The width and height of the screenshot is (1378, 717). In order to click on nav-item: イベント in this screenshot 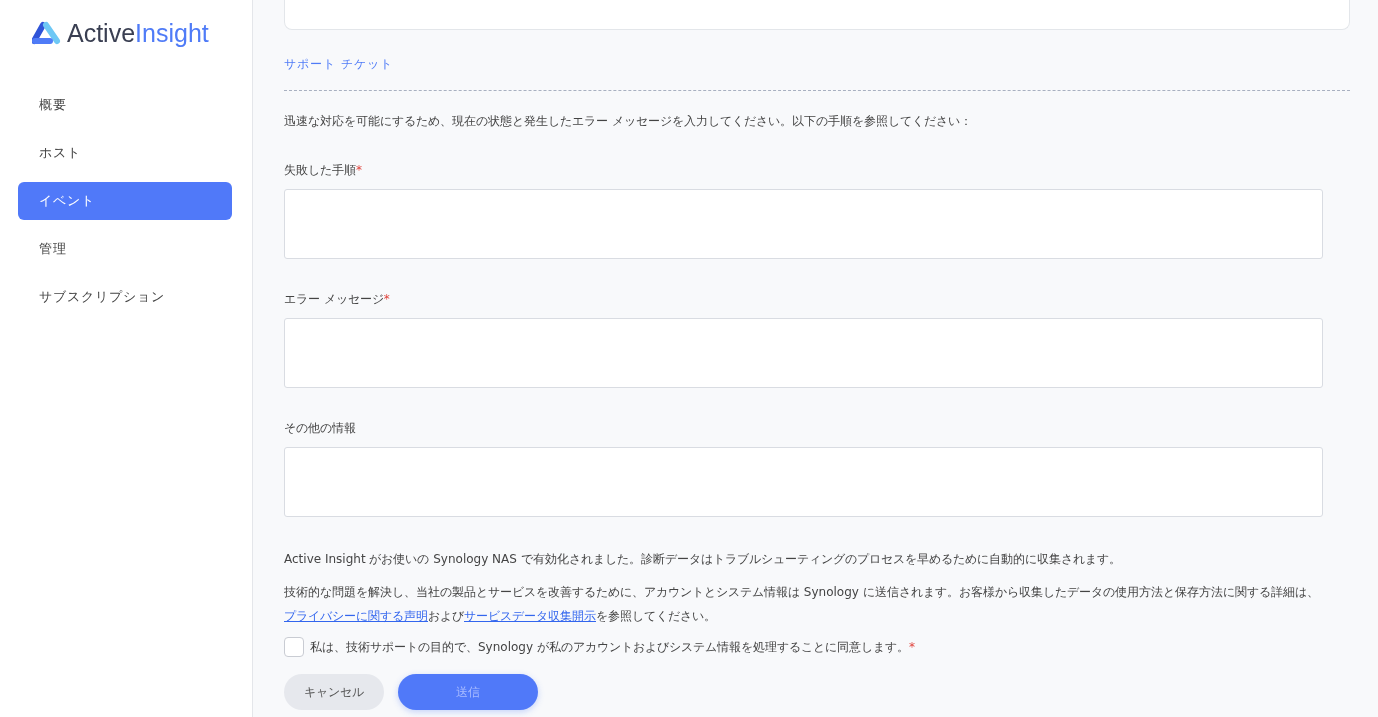, I will do `click(125, 201)`.